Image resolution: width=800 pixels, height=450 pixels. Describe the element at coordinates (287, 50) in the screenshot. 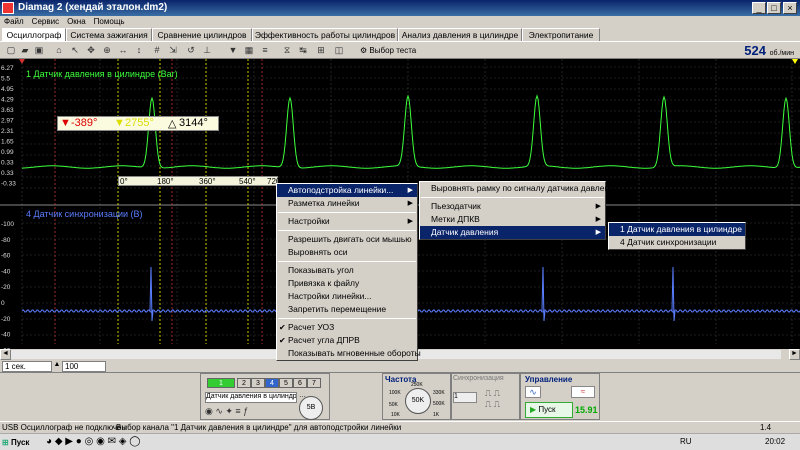

I see `filter-icon: ⧖` at that location.